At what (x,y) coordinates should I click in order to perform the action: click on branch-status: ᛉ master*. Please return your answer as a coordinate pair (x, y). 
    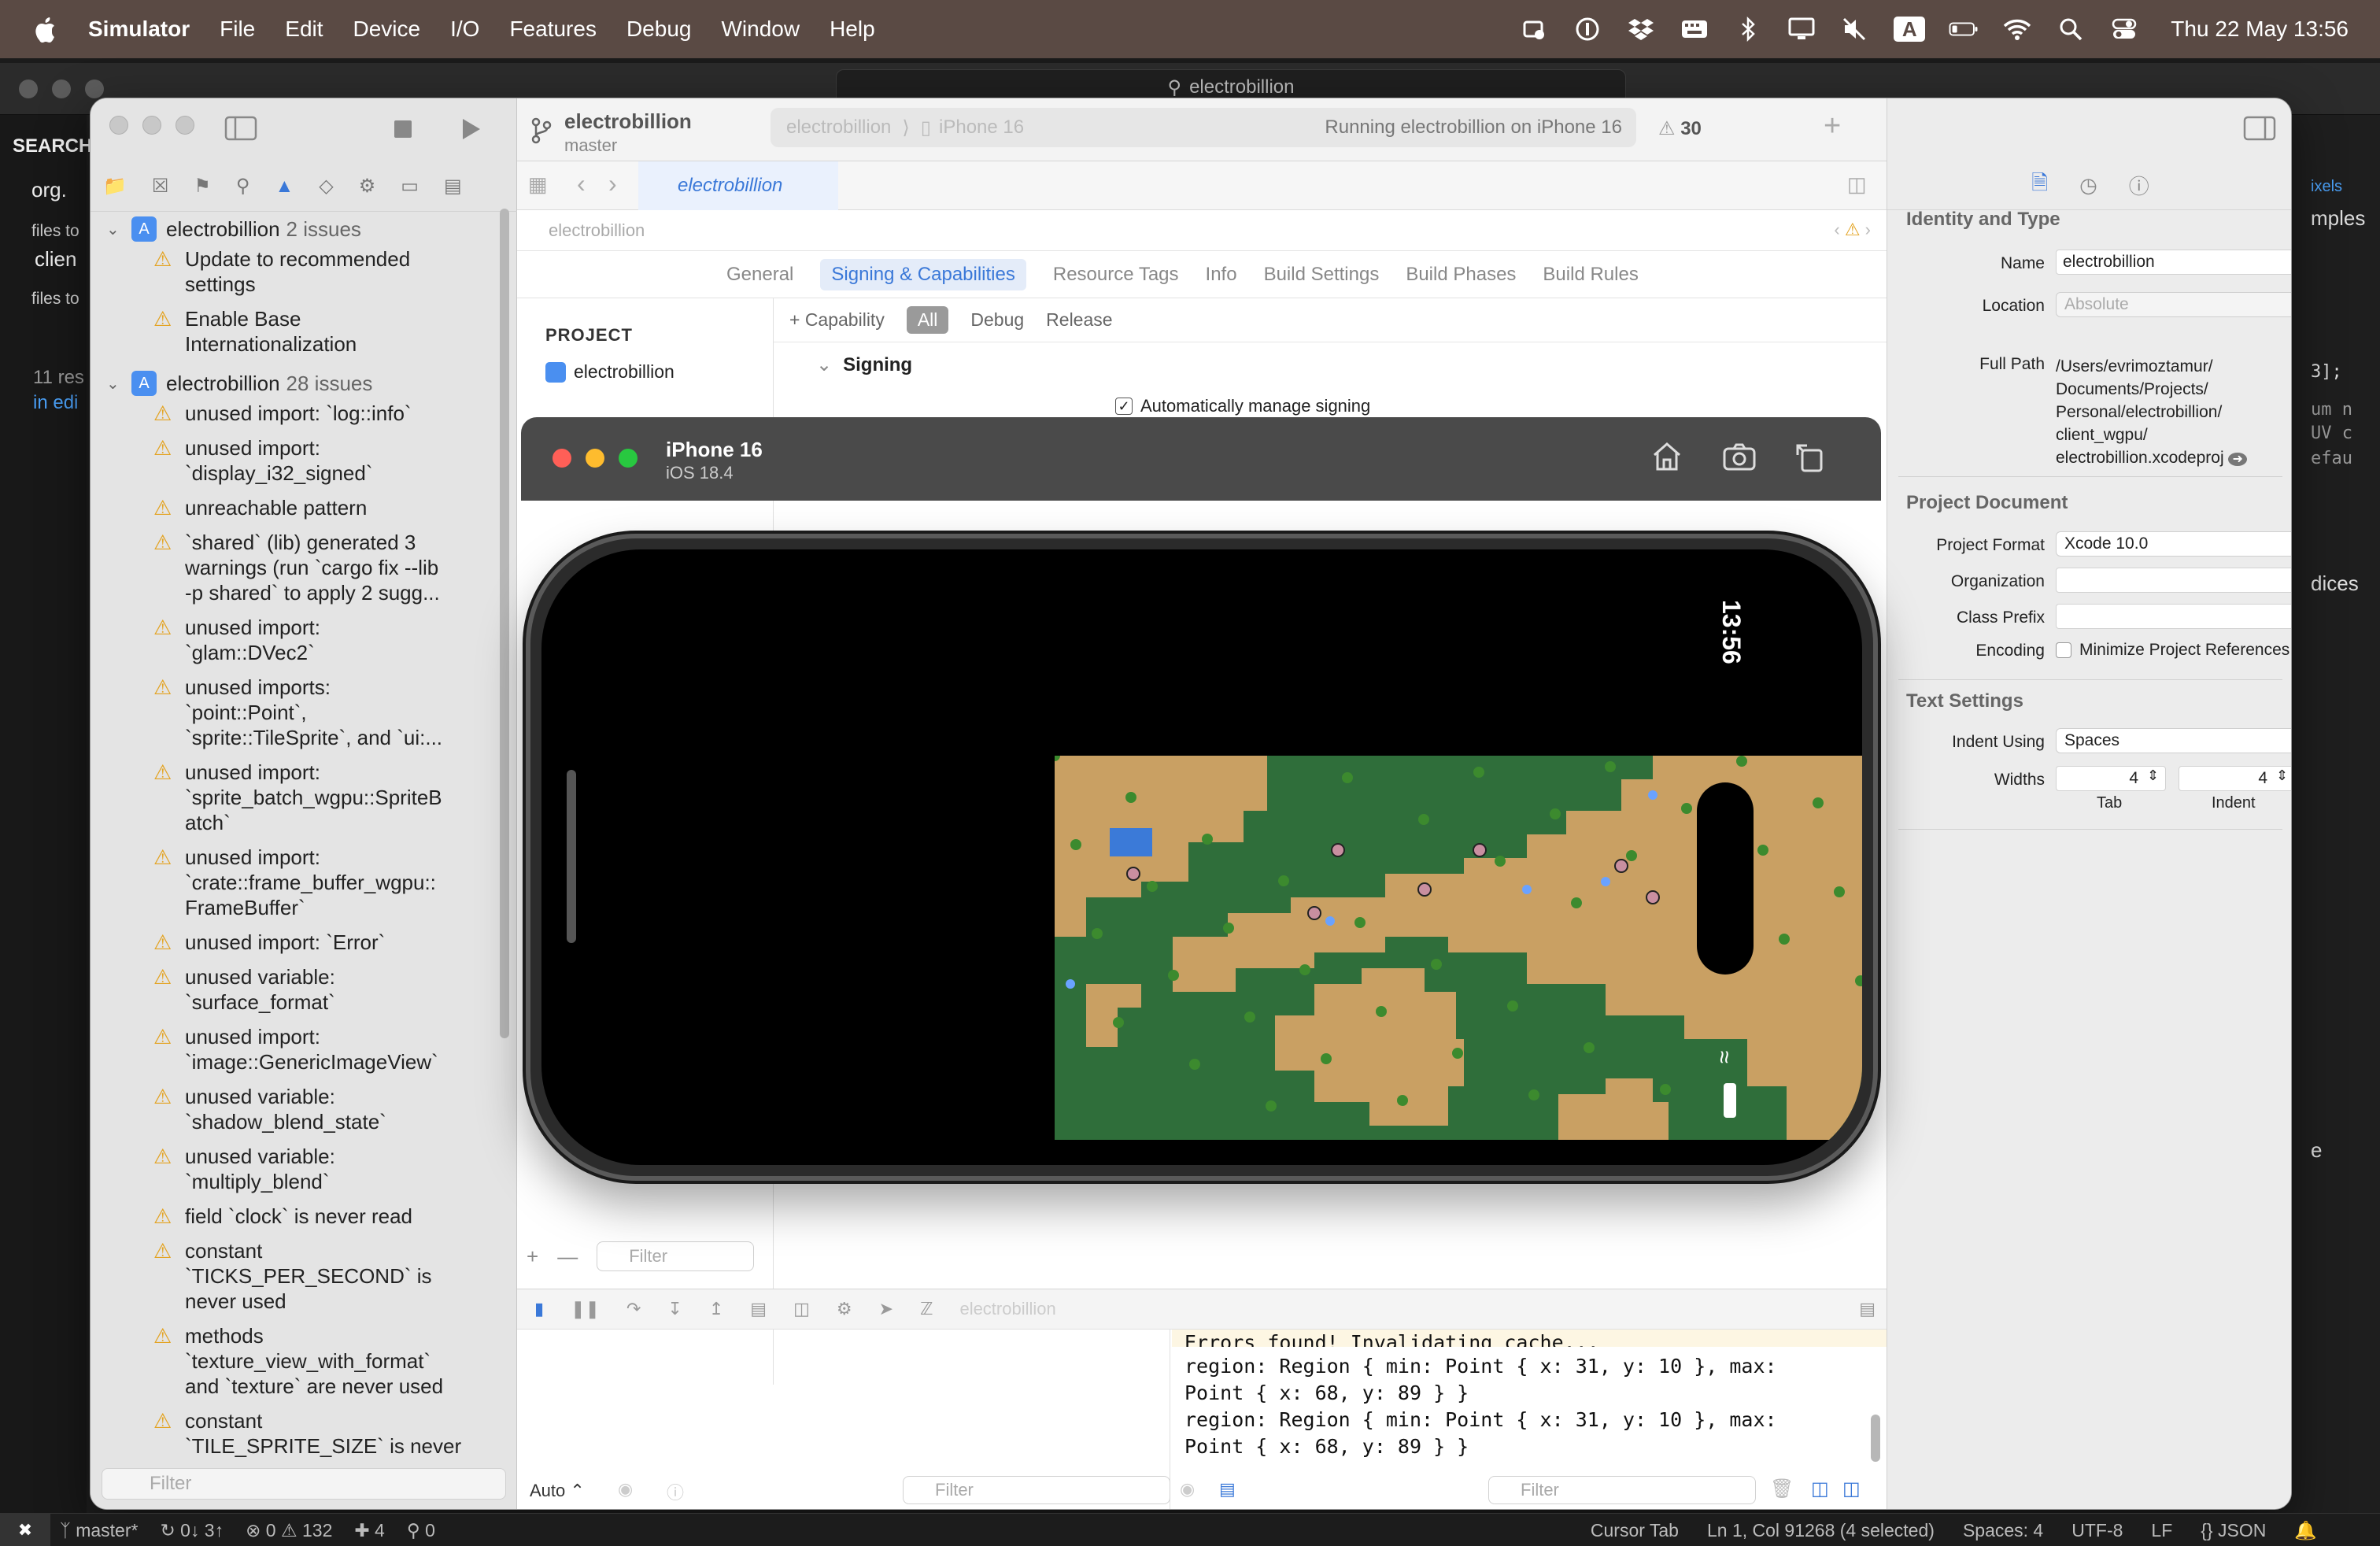
    Looking at the image, I should click on (99, 1530).